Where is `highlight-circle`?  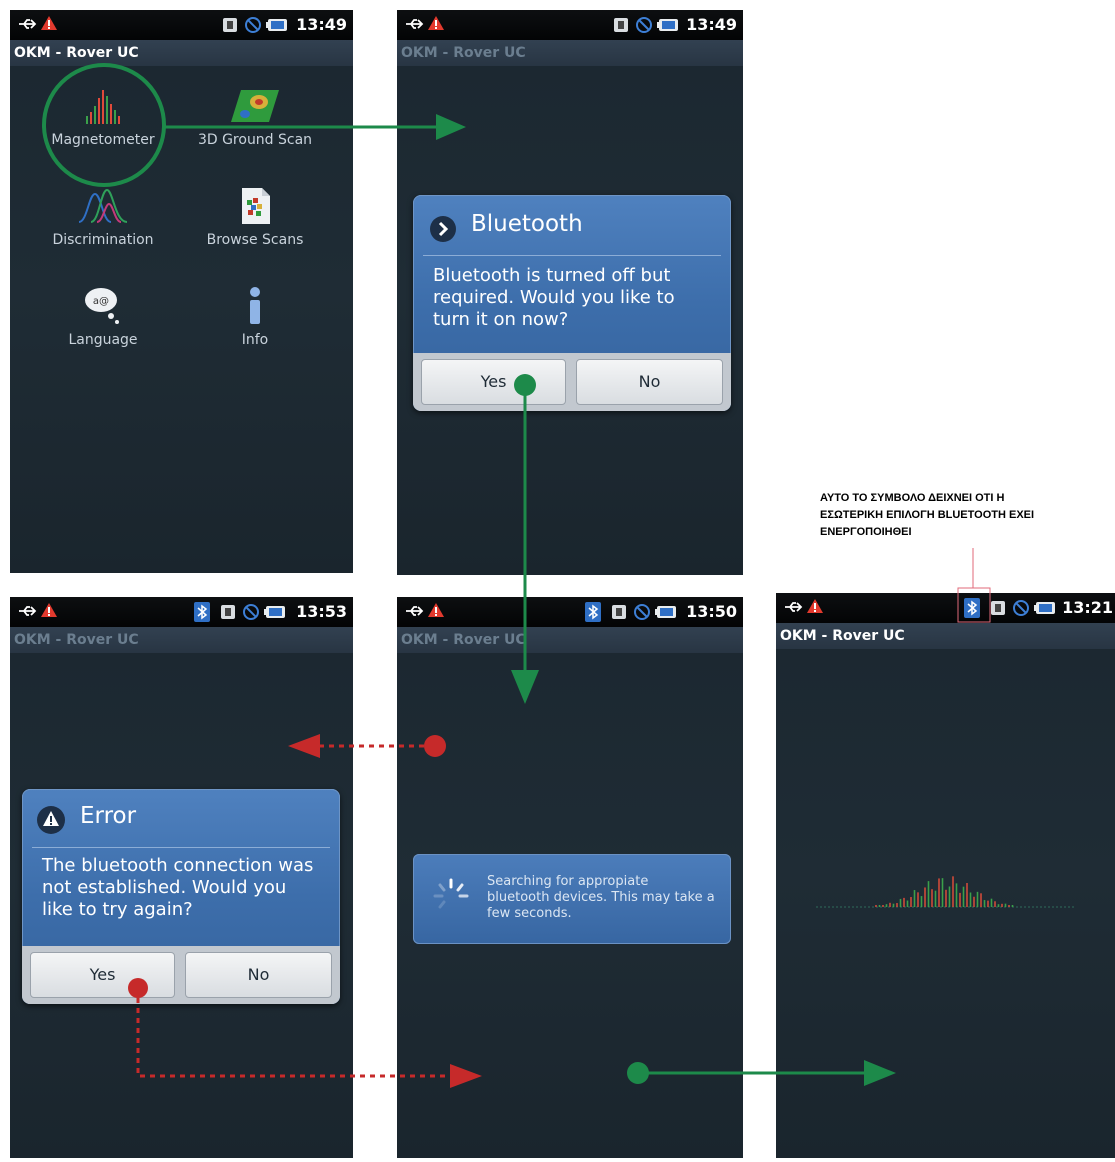 highlight-circle is located at coordinates (104, 125).